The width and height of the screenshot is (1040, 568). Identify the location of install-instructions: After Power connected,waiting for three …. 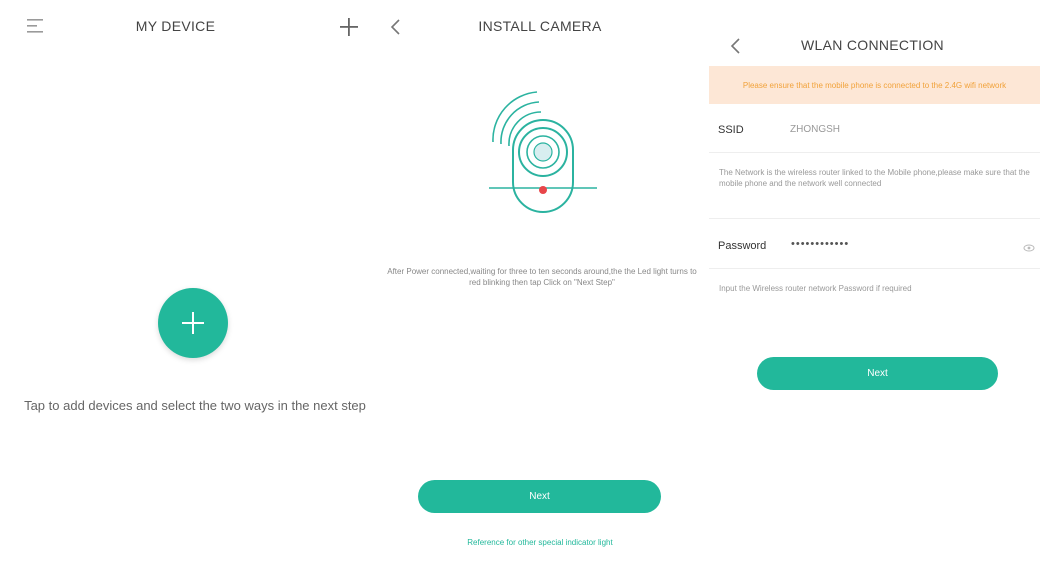
(542, 277).